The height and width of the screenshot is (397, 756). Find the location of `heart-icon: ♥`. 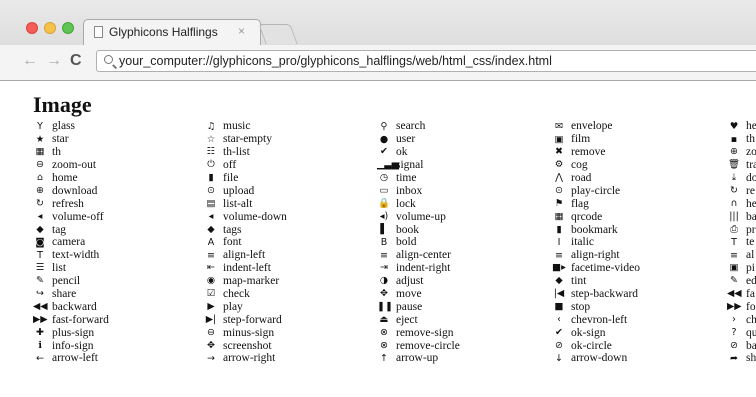

heart-icon: ♥ is located at coordinates (734, 126).